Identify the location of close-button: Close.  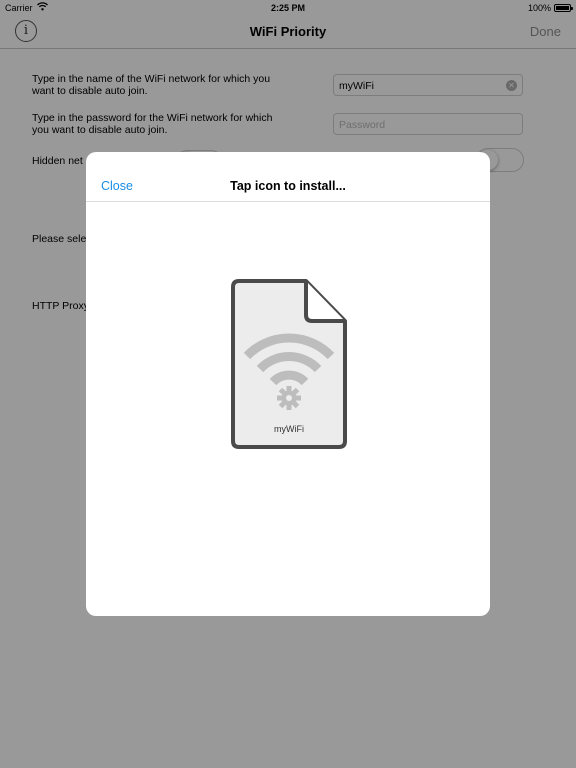
(117, 186).